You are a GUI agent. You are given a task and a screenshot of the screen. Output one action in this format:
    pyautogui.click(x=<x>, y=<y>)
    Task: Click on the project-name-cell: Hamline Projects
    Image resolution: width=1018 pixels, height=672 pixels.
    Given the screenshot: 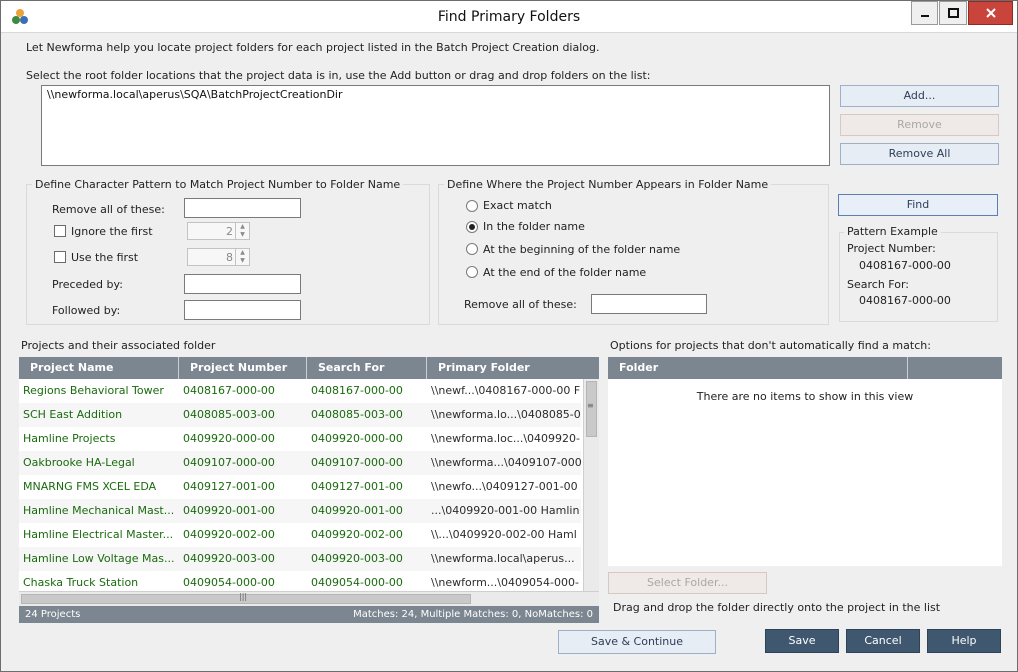 What is the action you would take?
    pyautogui.click(x=69, y=438)
    